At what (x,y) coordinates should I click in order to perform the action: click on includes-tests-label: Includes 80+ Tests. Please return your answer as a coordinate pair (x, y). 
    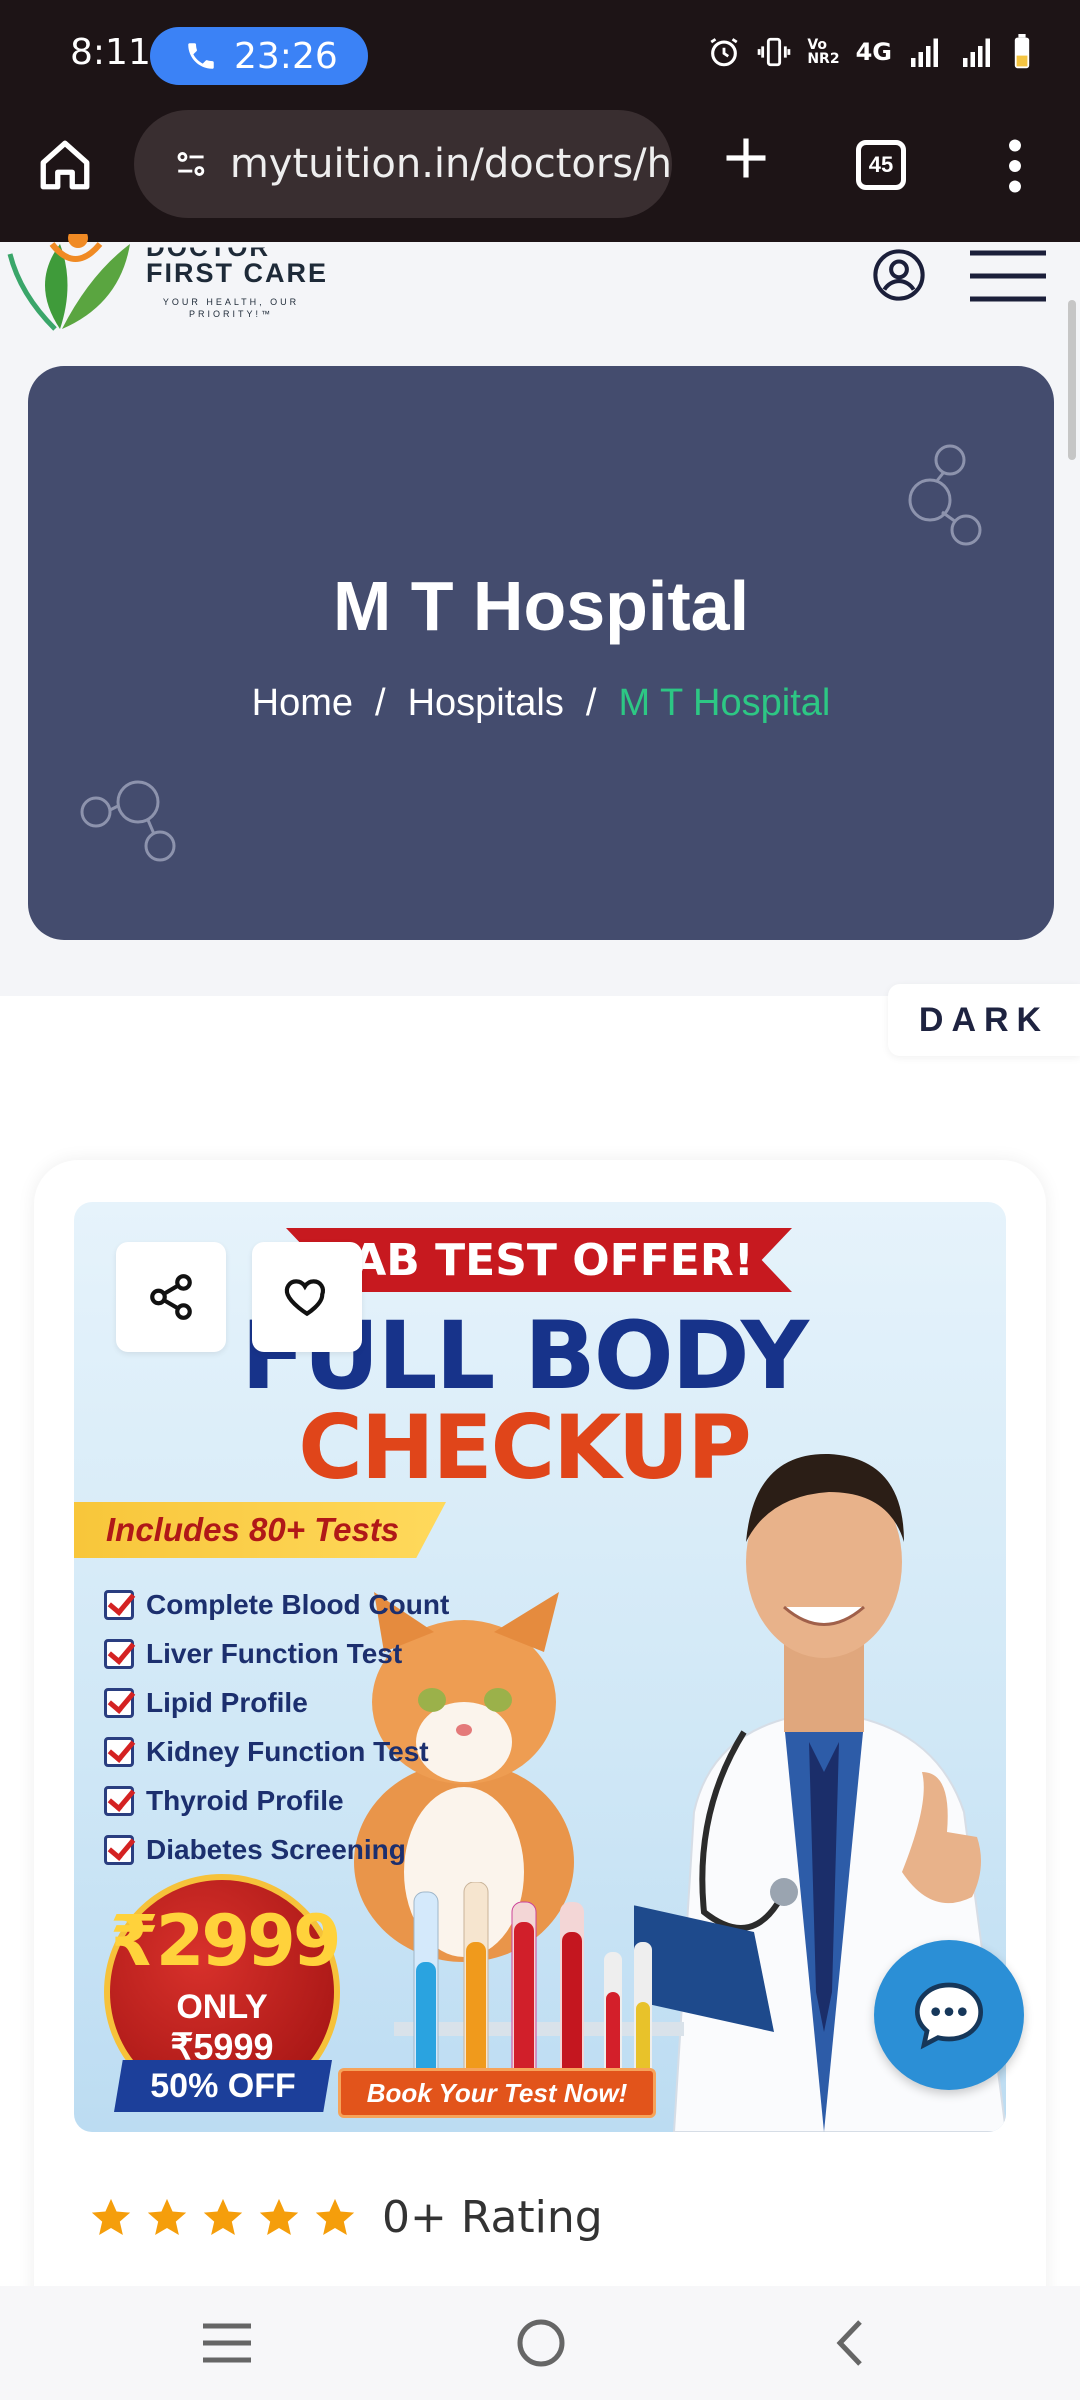
    Looking at the image, I should click on (260, 1530).